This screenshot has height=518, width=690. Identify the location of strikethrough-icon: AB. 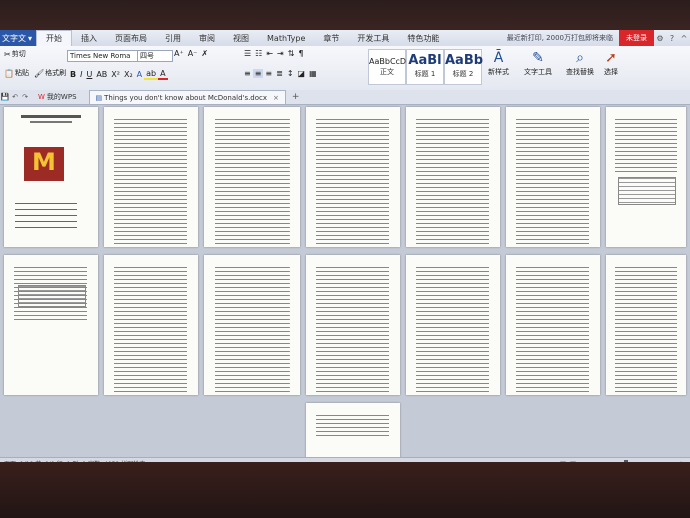
(101, 74).